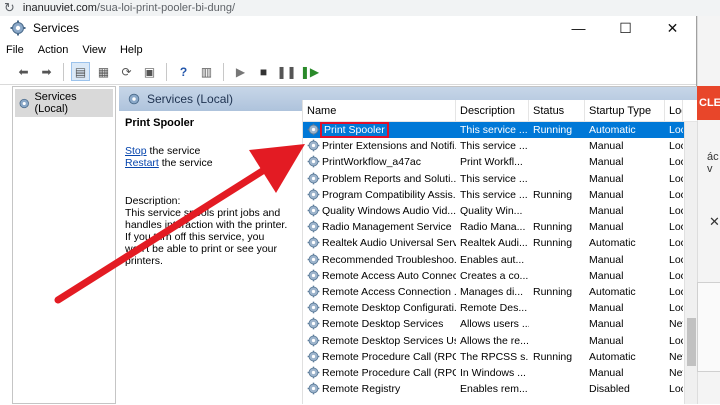 This screenshot has height=405, width=720. I want to click on menu-action: Action, so click(53, 50).